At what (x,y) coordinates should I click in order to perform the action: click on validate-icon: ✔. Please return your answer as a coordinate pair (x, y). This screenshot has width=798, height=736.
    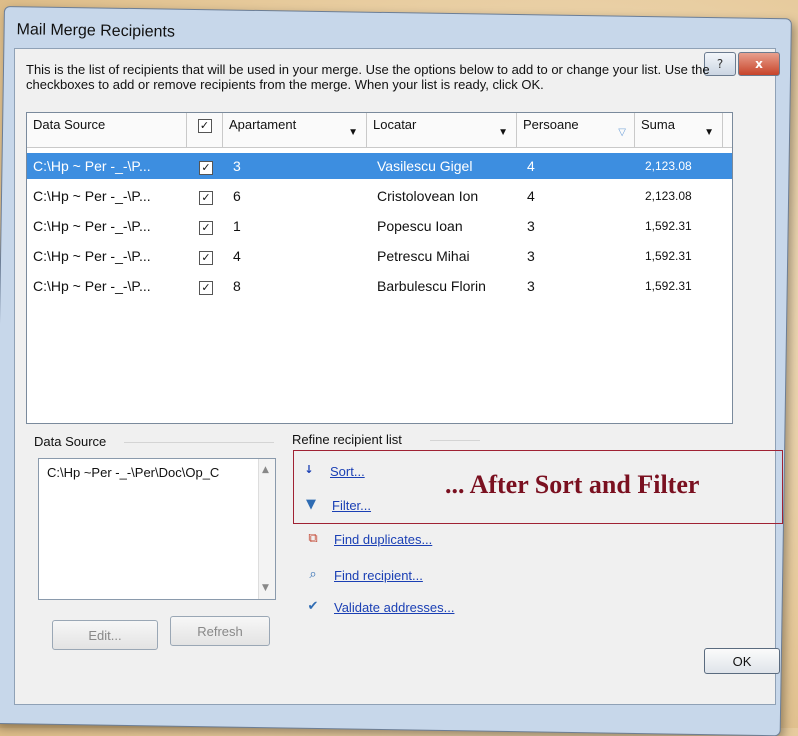
    Looking at the image, I should click on (313, 606).